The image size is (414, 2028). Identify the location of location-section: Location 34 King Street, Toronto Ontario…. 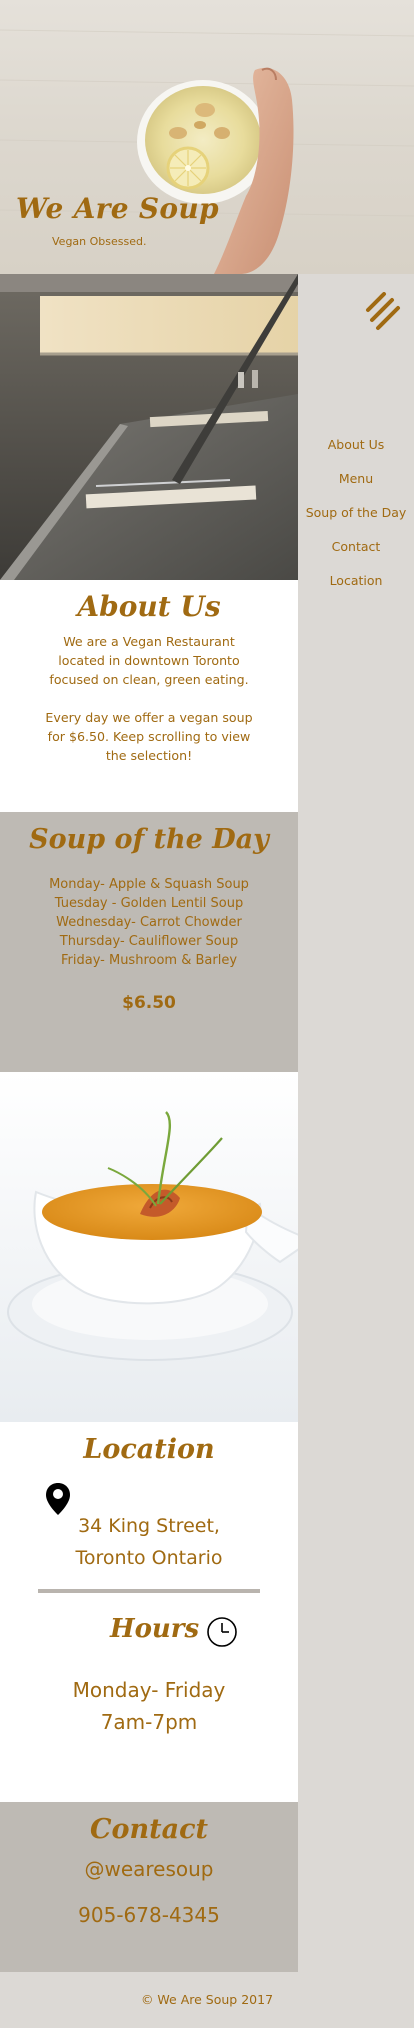
(149, 1612).